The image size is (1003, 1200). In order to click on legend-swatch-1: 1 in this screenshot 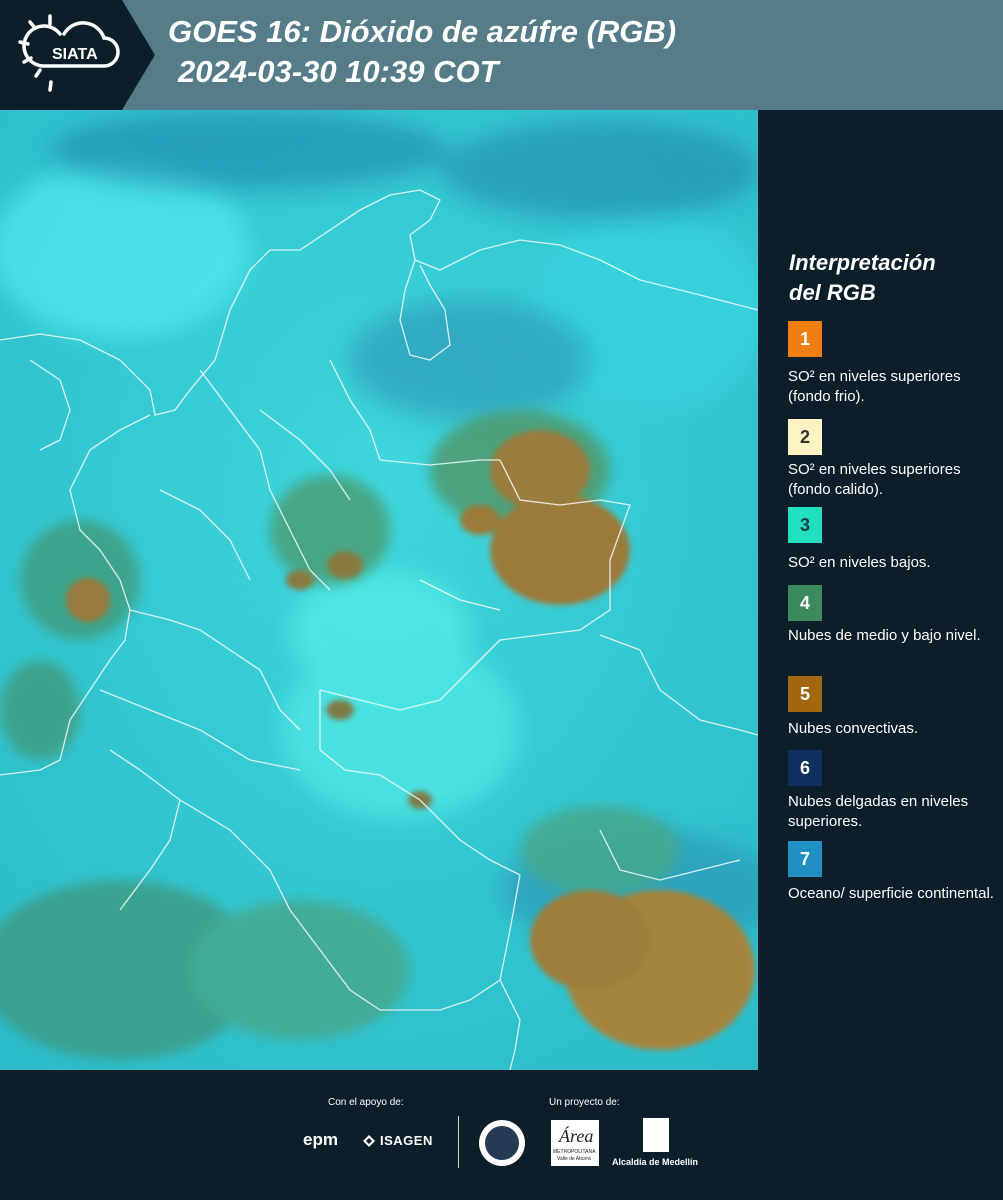, I will do `click(805, 339)`.